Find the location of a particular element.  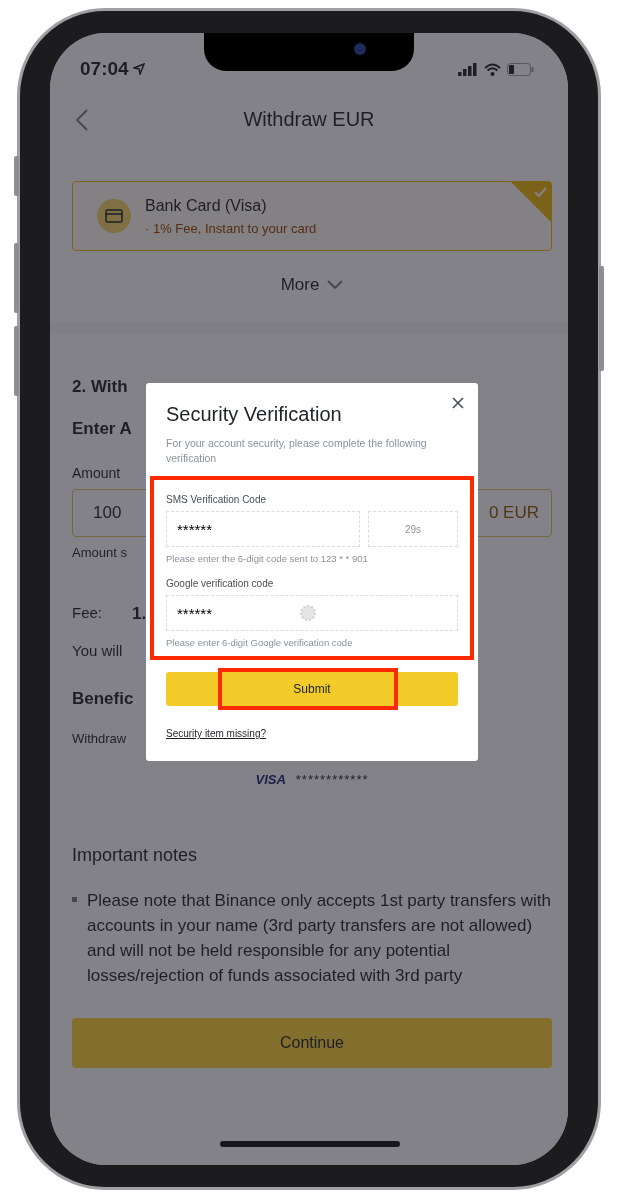

withdraw-to-label: Withdraw is located at coordinates (99, 738).